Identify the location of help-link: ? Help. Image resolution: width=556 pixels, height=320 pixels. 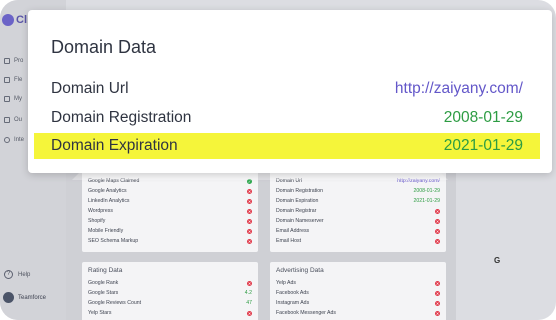
(17, 274).